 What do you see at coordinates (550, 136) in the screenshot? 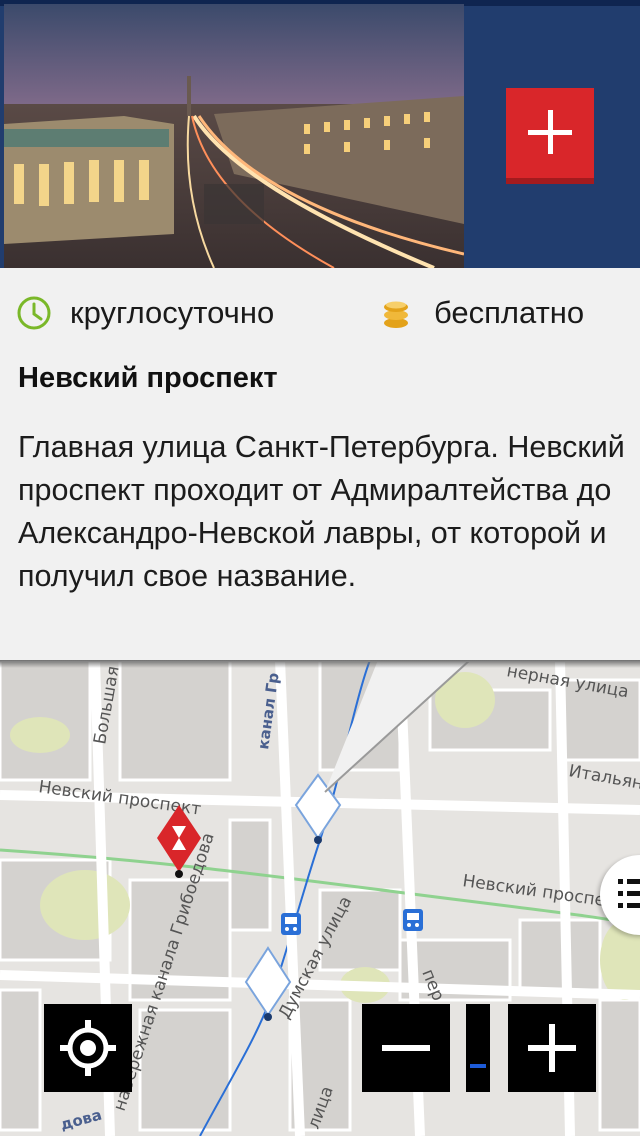
I see `add-button` at bounding box center [550, 136].